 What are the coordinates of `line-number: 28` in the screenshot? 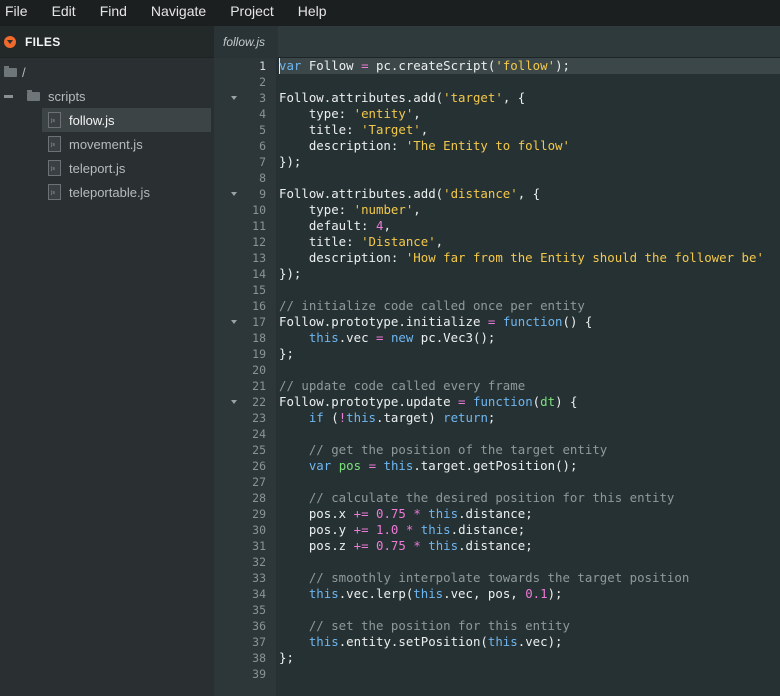 It's located at (259, 498).